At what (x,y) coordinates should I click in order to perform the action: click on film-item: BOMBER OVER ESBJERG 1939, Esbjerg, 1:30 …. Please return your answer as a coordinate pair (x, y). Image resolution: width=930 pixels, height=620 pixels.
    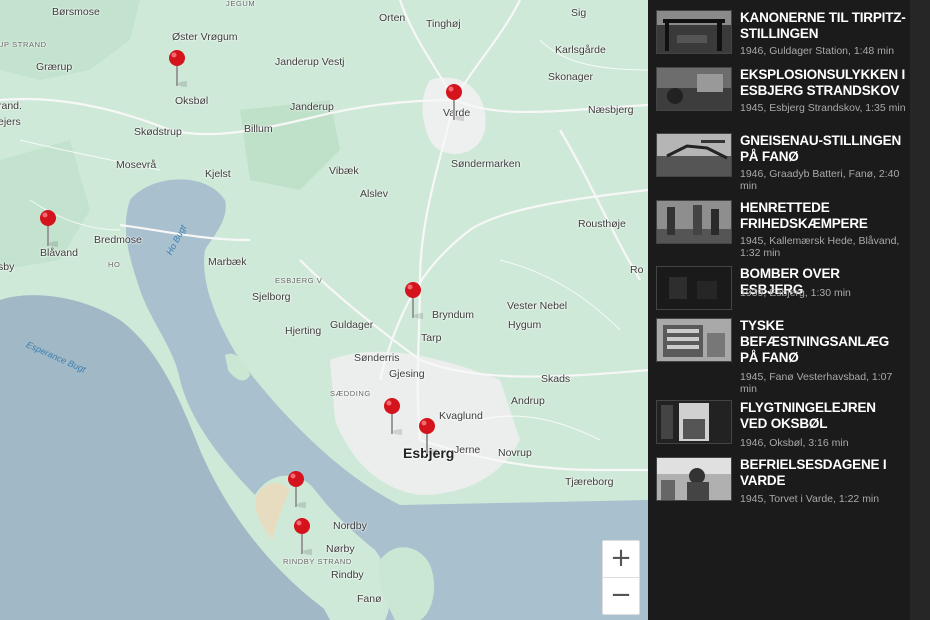
    Looking at the image, I should click on (781, 288).